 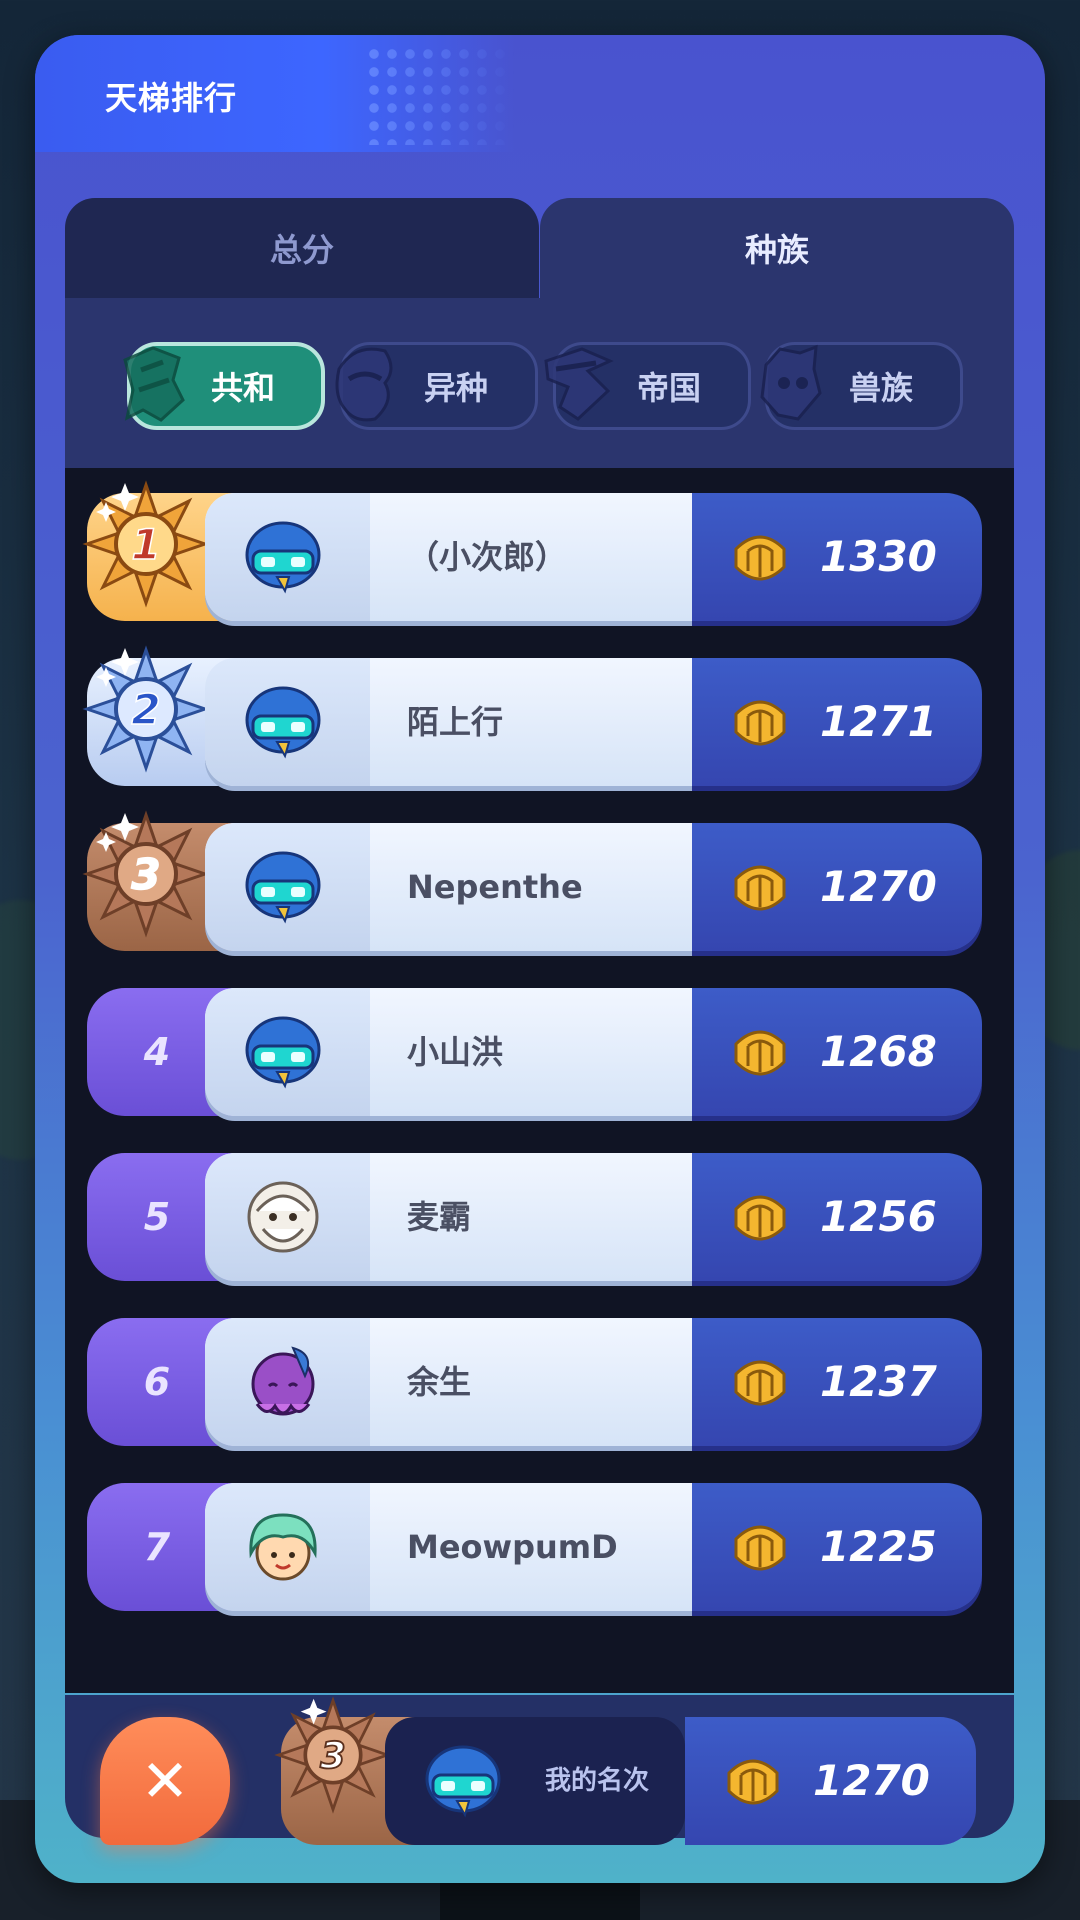 What do you see at coordinates (154, 384) in the screenshot?
I see `republic-emblem-icon` at bounding box center [154, 384].